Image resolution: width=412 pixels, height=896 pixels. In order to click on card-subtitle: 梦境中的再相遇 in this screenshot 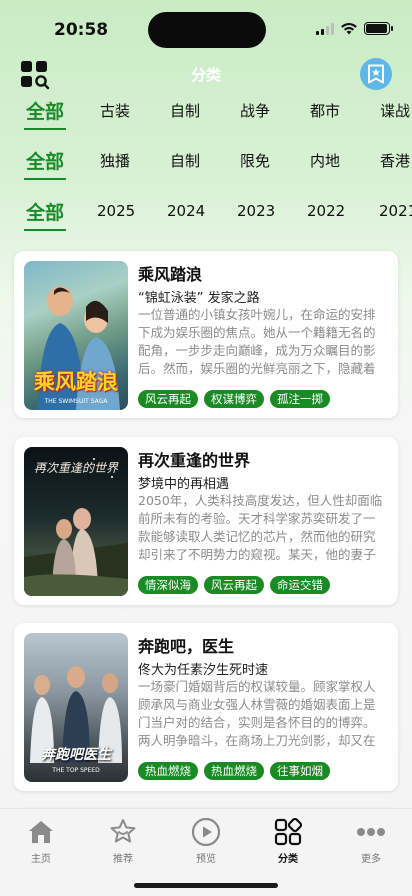, I will do `click(184, 484)`.